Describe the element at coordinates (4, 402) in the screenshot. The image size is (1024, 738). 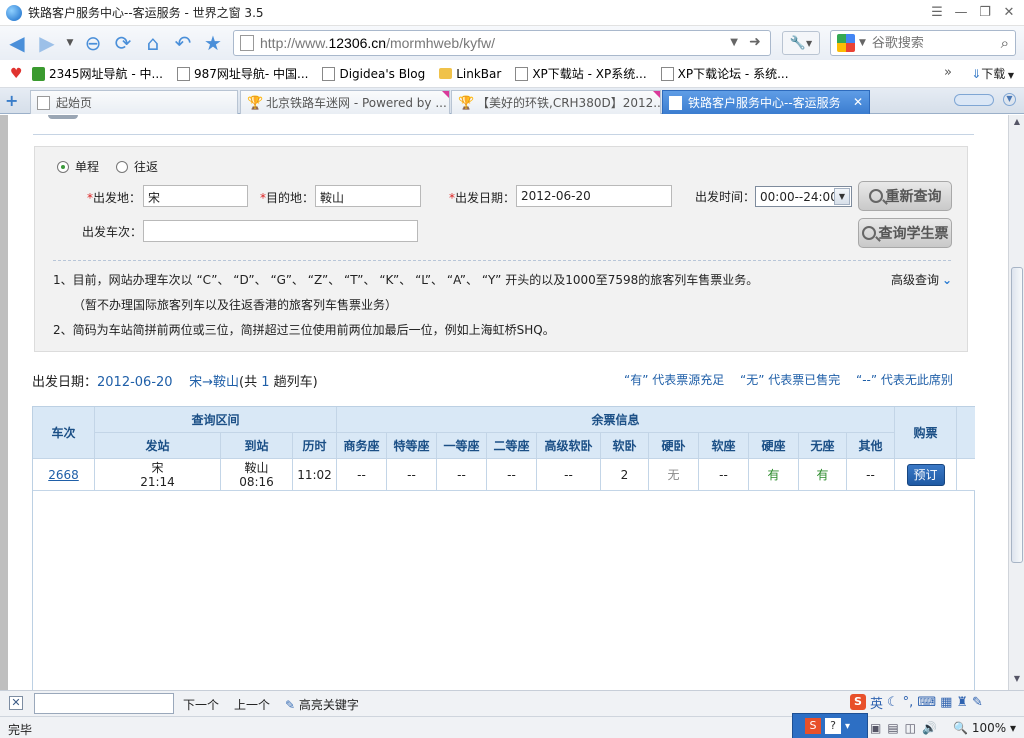
I see `left-gutter` at that location.